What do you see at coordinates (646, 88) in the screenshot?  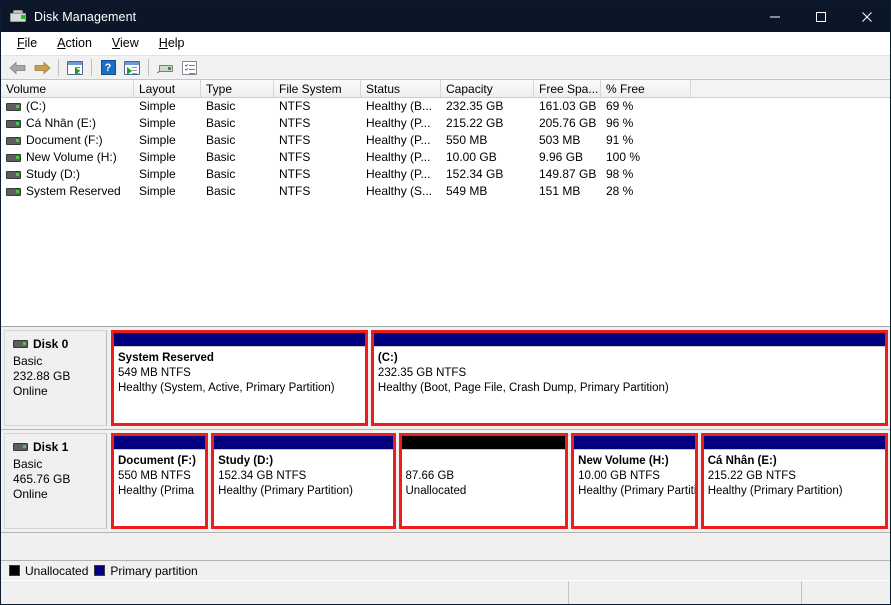 I see `column-header-free: % Free` at bounding box center [646, 88].